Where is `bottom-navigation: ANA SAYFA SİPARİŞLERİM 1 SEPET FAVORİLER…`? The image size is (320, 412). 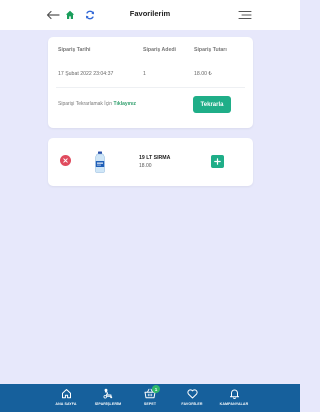 bottom-navigation: ANA SAYFA SİPARİŞLERİM 1 SEPET FAVORİLER… is located at coordinates (150, 398).